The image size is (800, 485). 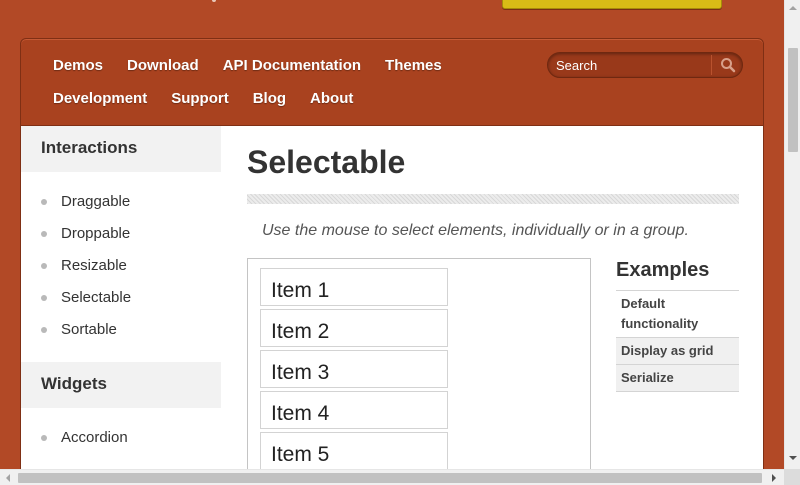 What do you see at coordinates (214, 1) in the screenshot?
I see `top-mark` at bounding box center [214, 1].